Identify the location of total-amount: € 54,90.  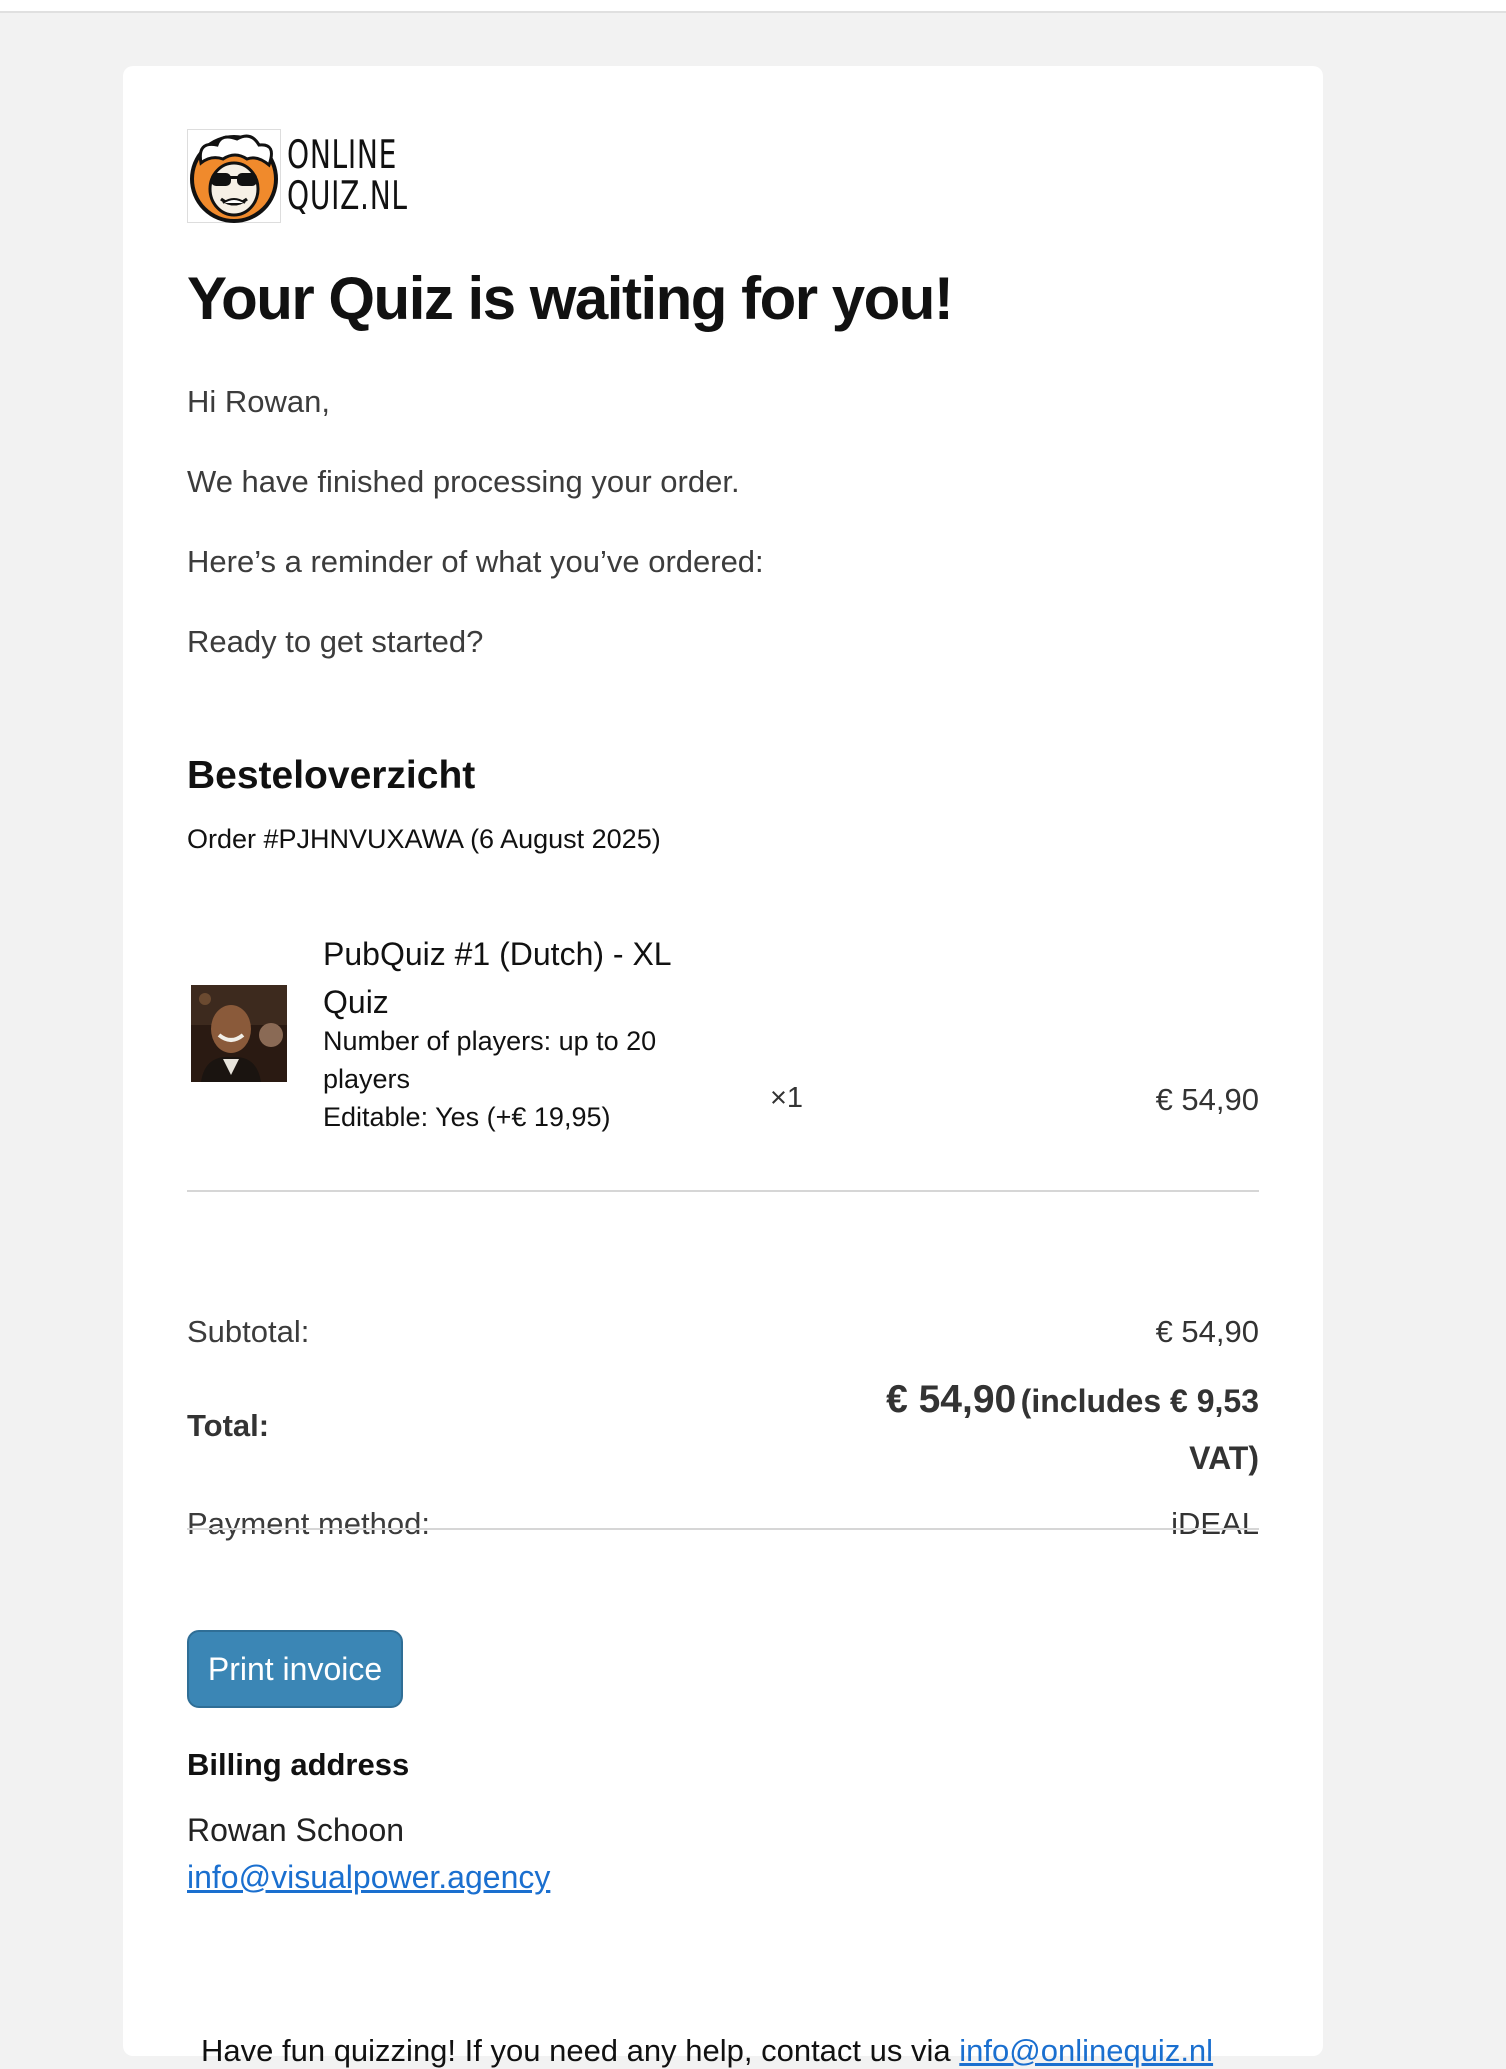
(951, 1399).